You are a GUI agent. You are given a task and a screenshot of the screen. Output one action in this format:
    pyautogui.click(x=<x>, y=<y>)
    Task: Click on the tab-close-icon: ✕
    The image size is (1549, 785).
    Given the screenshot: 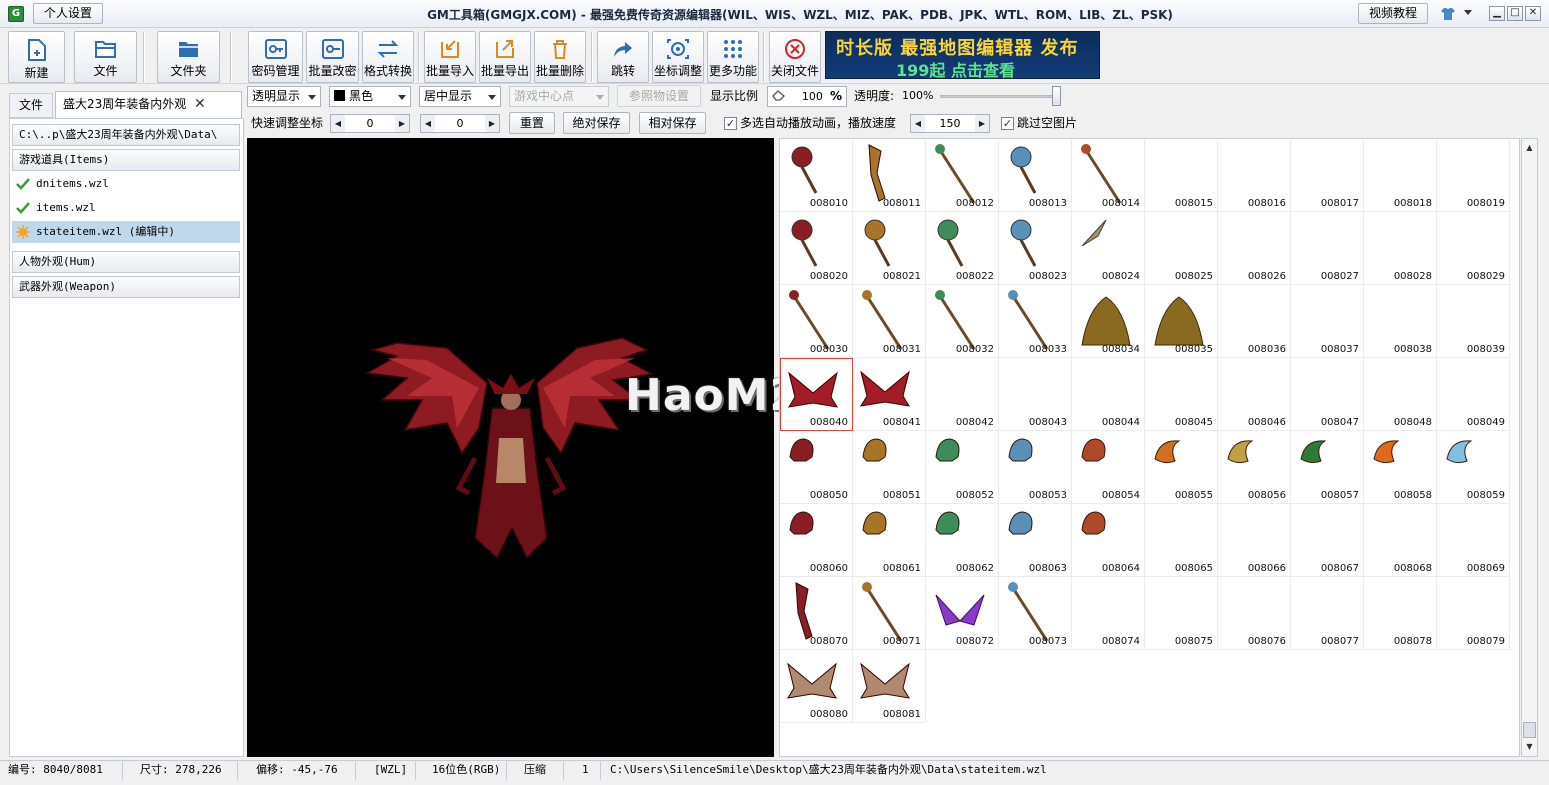 What is the action you would take?
    pyautogui.click(x=200, y=104)
    